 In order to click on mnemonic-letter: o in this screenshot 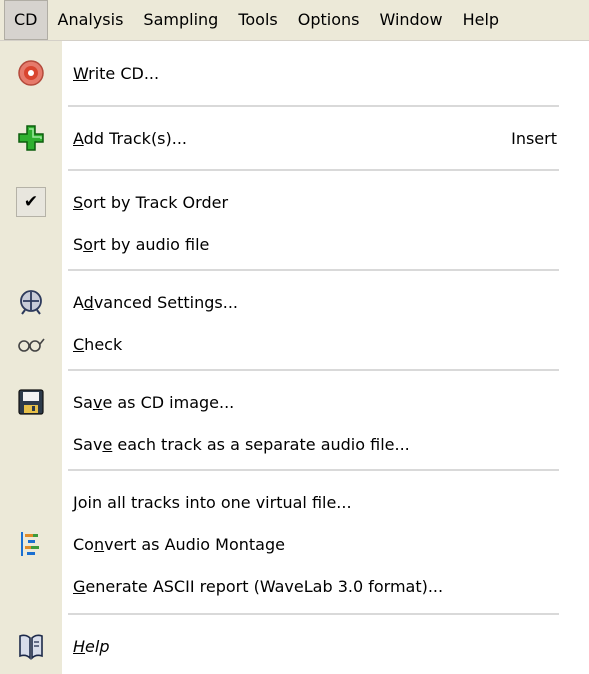, I will do `click(88, 244)`.